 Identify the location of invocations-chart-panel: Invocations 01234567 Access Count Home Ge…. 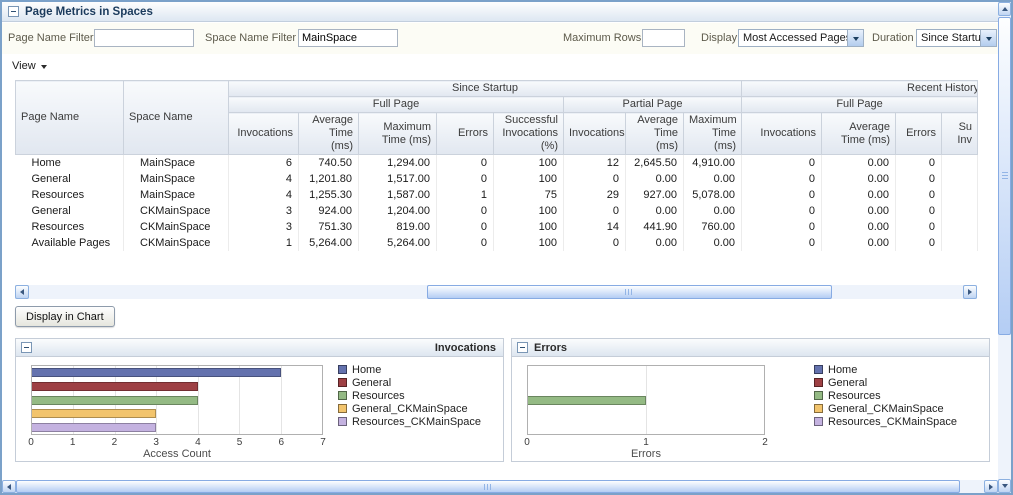
(259, 400).